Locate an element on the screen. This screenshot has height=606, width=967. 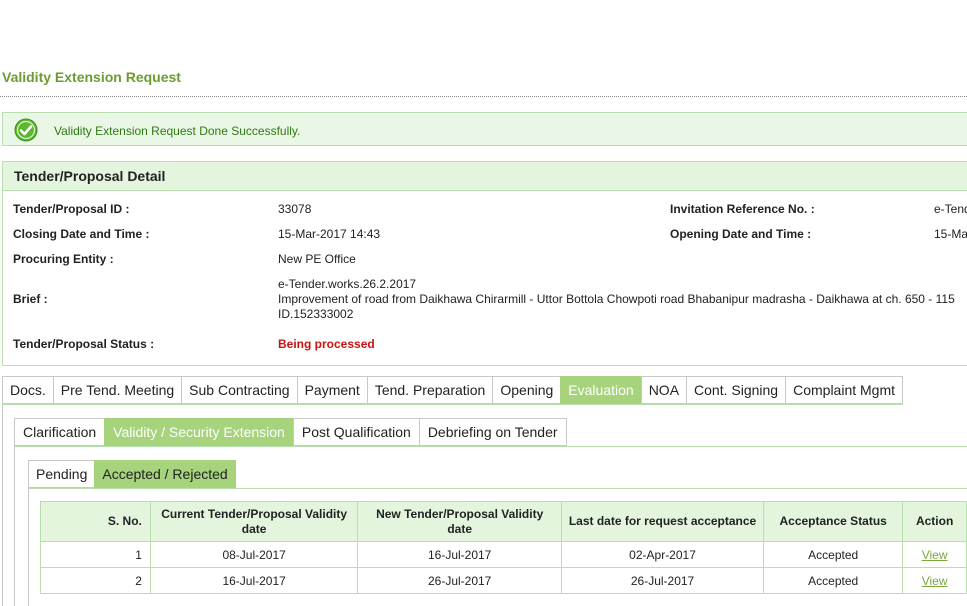
cell-sno: 1 is located at coordinates (95, 554).